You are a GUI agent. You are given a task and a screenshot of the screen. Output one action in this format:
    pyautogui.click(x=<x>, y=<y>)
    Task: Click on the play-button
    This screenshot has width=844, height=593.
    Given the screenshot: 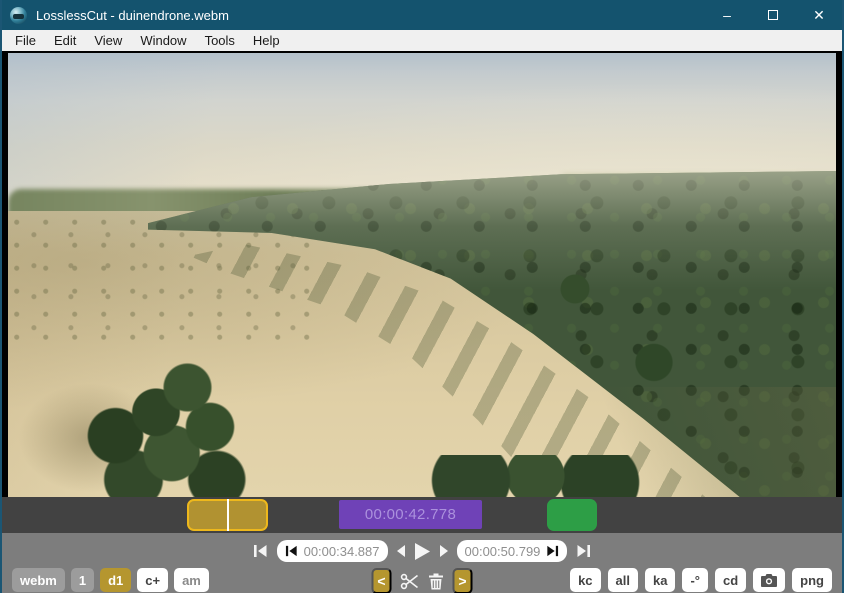 What is the action you would take?
    pyautogui.click(x=422, y=551)
    